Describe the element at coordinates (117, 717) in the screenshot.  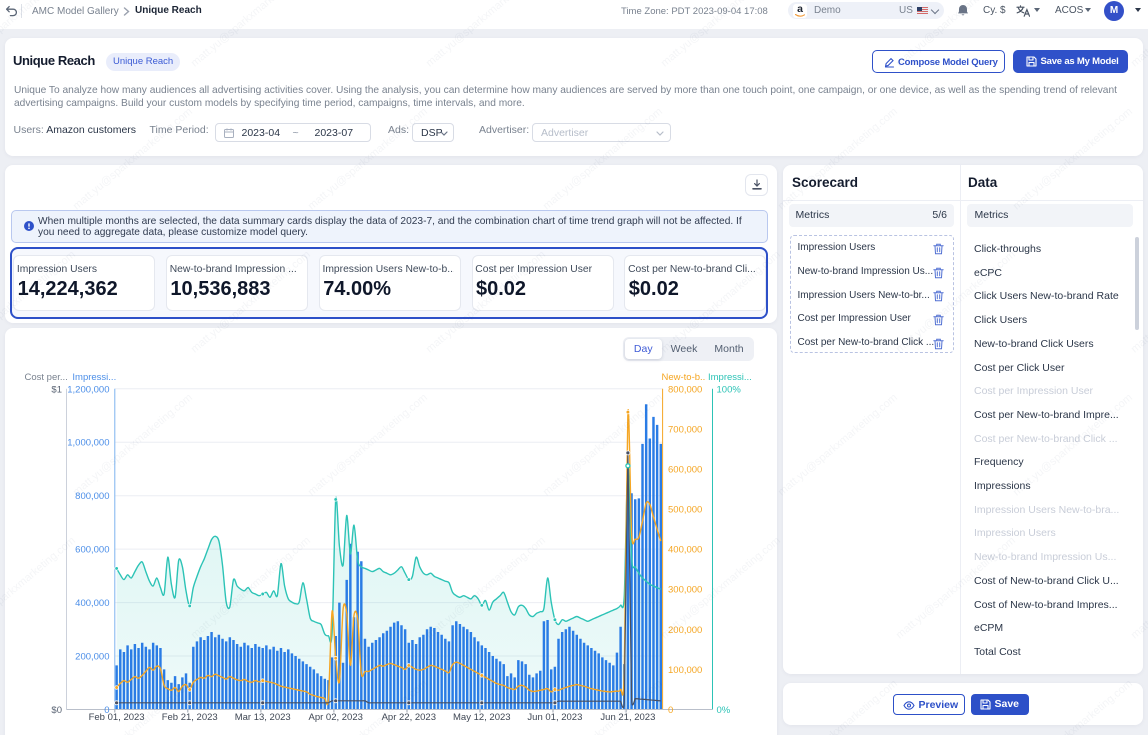
I see `svg-text: Feb 01, 2023` at that location.